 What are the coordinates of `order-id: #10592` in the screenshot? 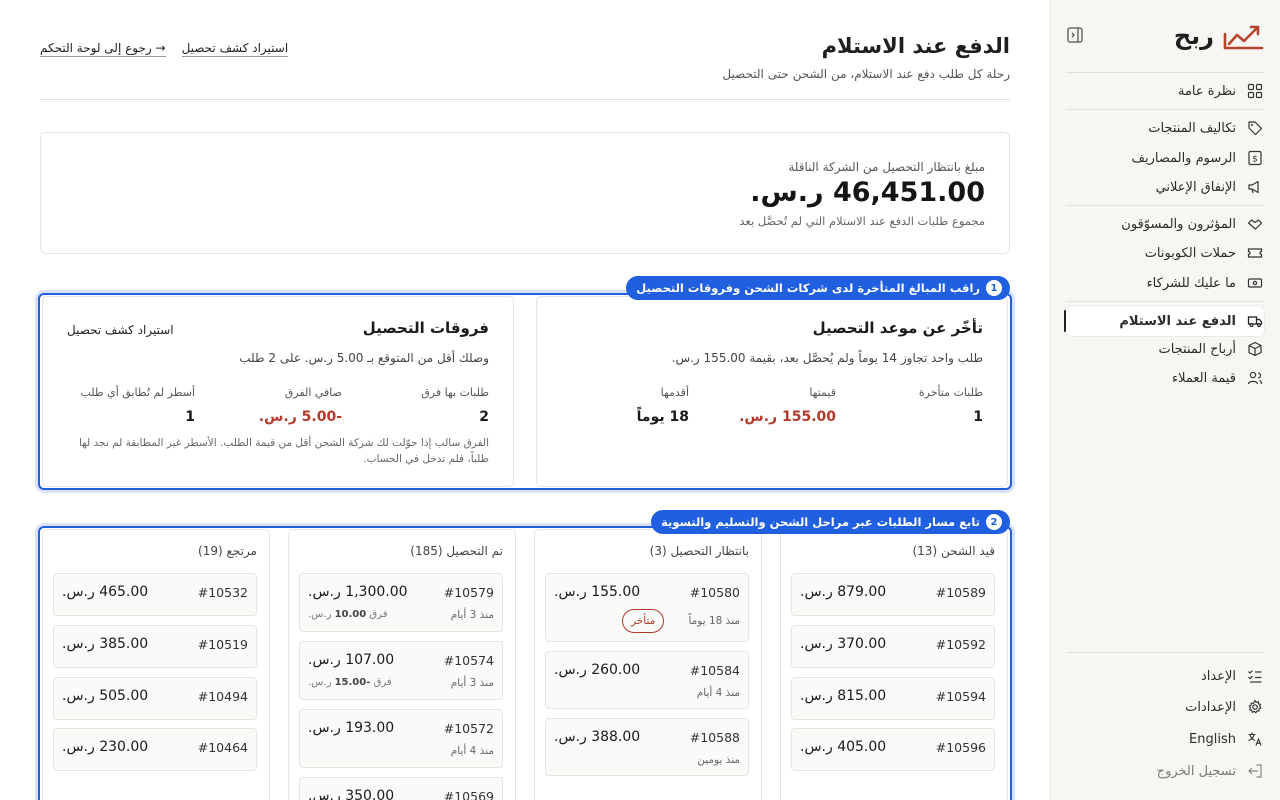 It's located at (960, 644).